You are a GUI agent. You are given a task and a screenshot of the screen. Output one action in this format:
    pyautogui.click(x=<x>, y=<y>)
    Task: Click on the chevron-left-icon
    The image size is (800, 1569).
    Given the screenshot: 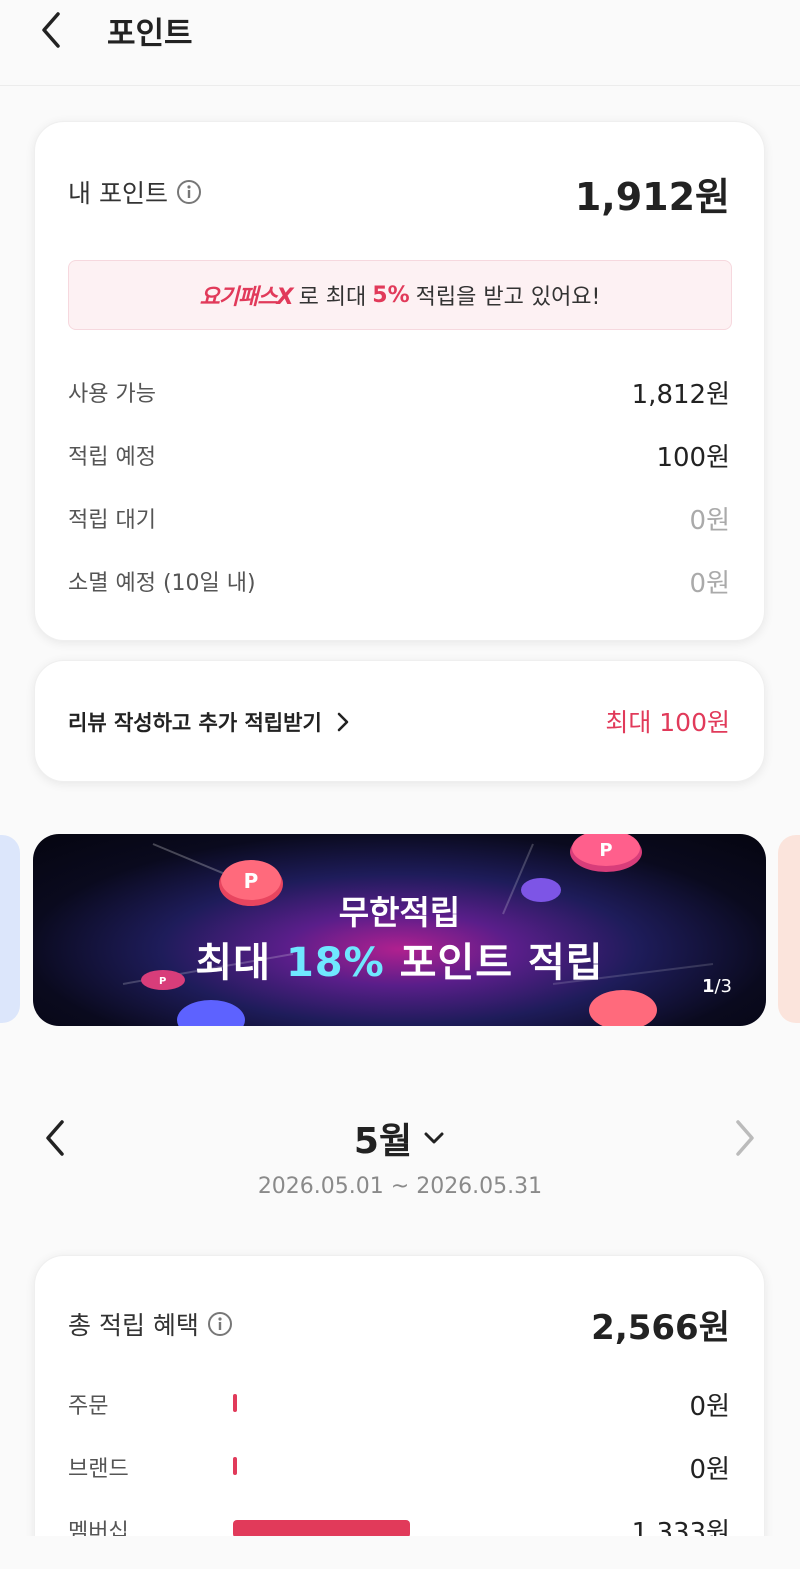 What is the action you would take?
    pyautogui.click(x=51, y=30)
    